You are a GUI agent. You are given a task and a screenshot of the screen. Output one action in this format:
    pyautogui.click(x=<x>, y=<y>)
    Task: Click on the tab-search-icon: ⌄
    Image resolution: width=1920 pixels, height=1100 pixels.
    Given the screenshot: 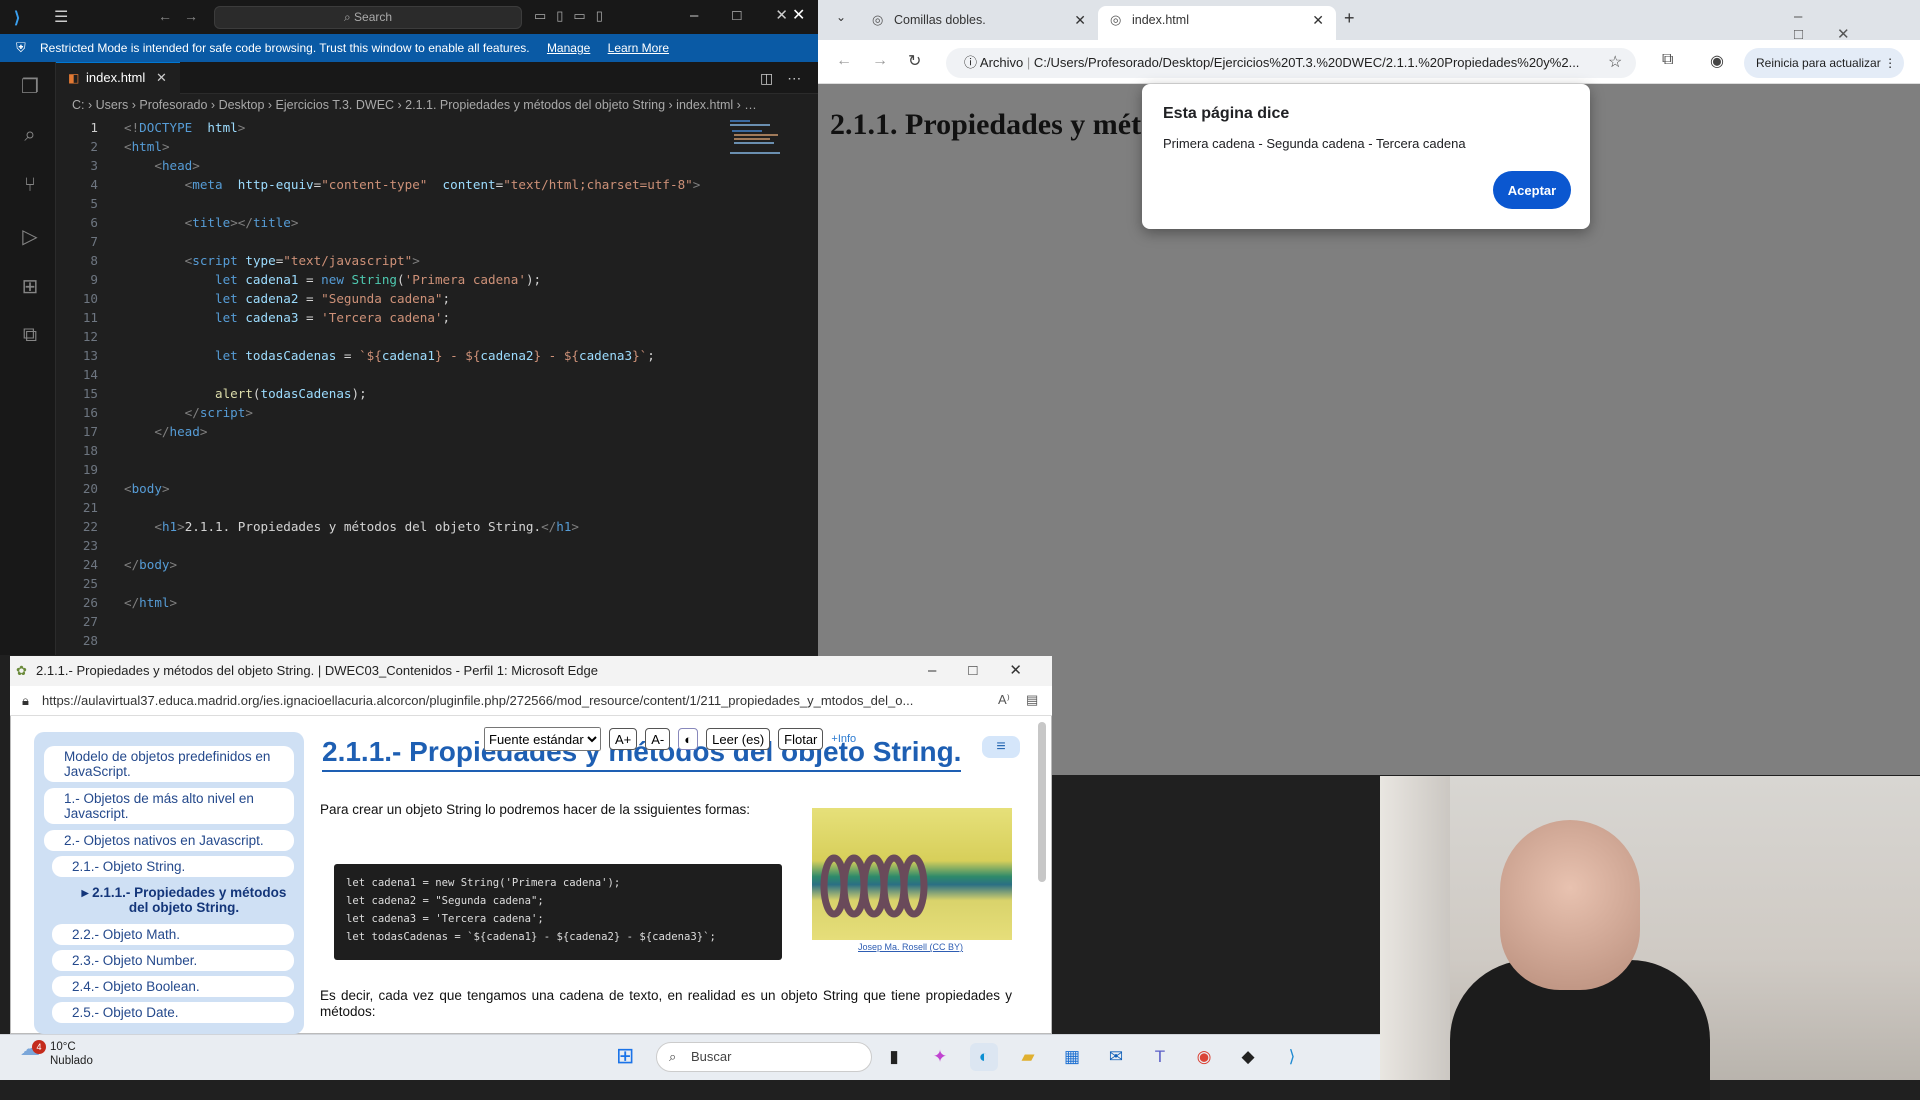 What is the action you would take?
    pyautogui.click(x=841, y=17)
    